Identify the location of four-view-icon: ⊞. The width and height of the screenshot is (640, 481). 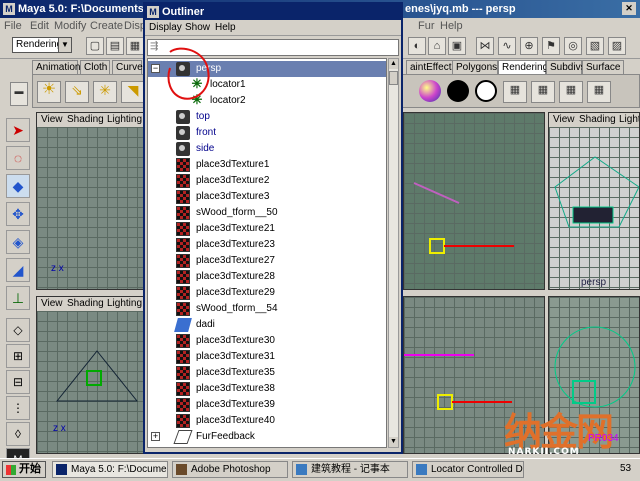
(18, 356).